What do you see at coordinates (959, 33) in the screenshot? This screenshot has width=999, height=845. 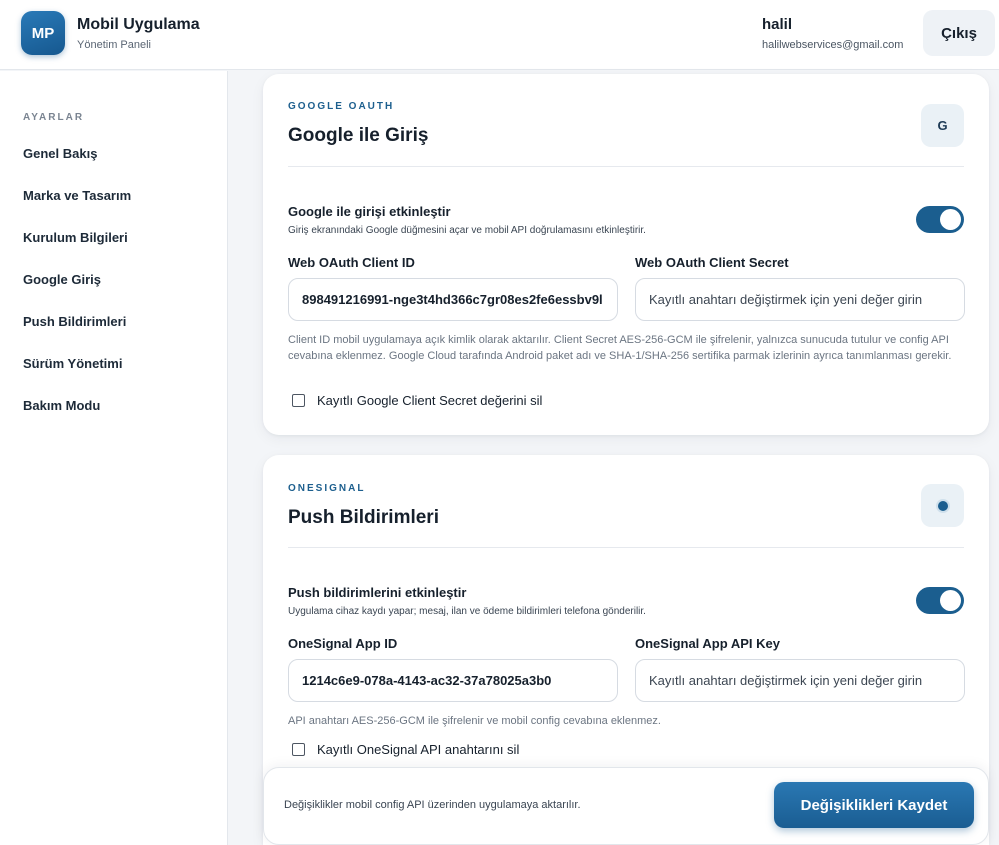 I see `logout-button: Çıkış` at bounding box center [959, 33].